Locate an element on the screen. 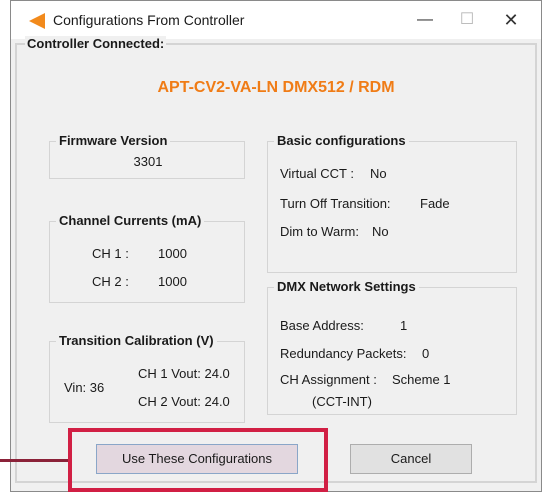  virtual-cct-label: Virtual CCT : is located at coordinates (317, 173).